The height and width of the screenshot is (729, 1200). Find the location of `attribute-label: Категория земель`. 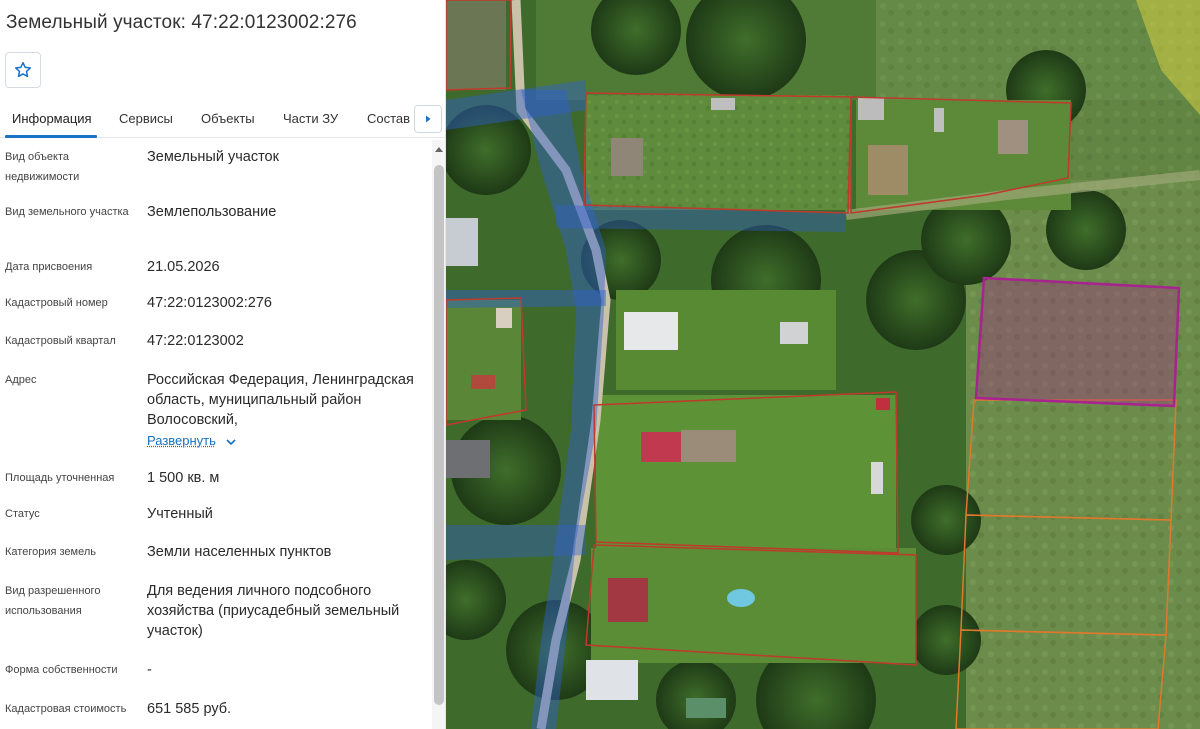

attribute-label: Категория земель is located at coordinates (50, 552).